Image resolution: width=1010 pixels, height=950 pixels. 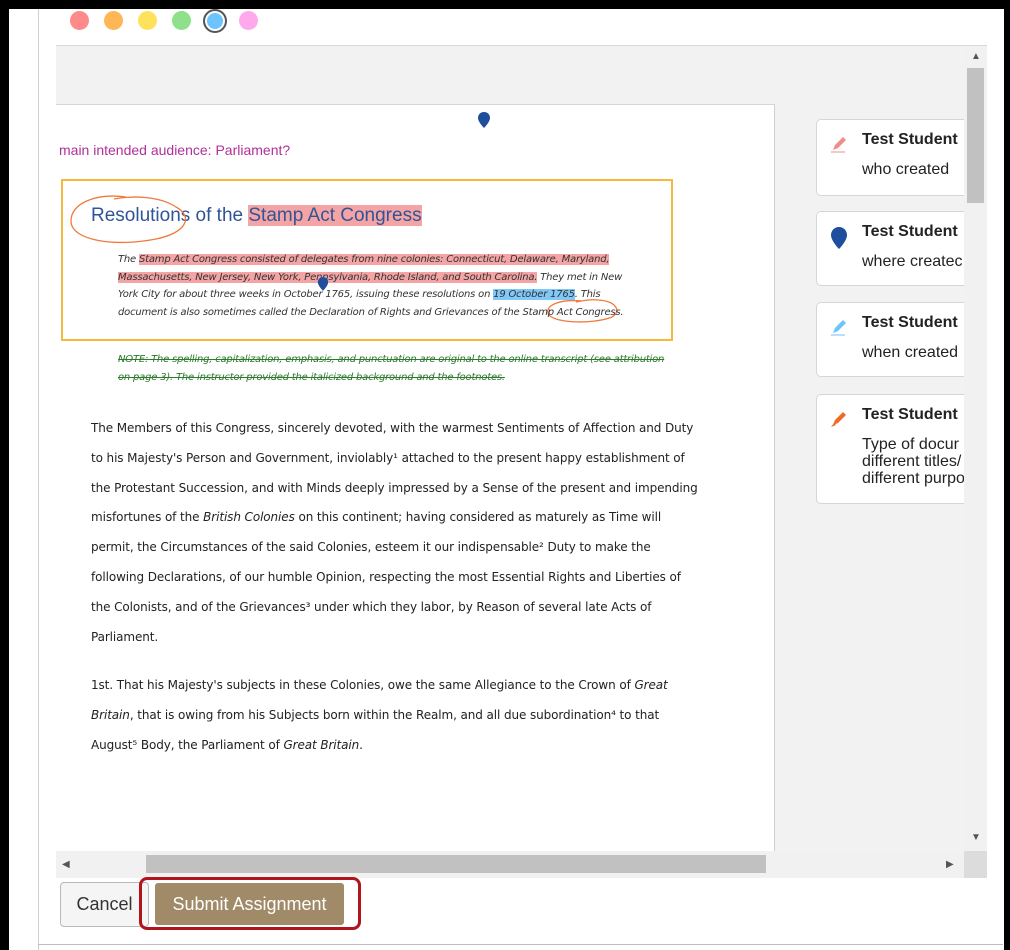 I want to click on annotation-text: where createc, so click(x=912, y=261).